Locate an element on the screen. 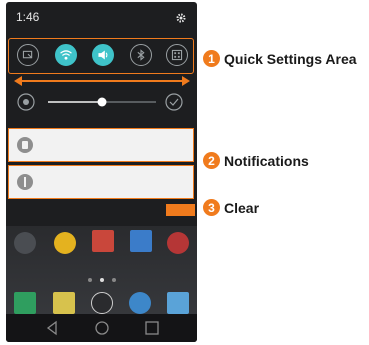 The image size is (369, 345). callout-number: 1 is located at coordinates (211, 58).